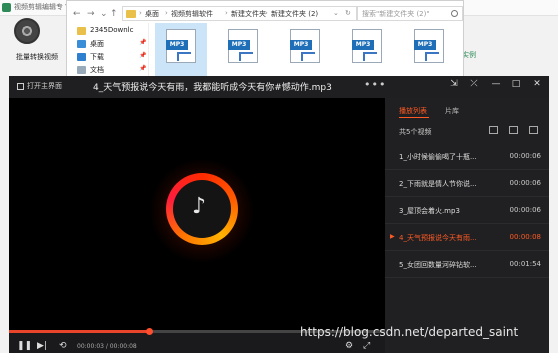  Describe the element at coordinates (248, 14) in the screenshot. I see `breadcrumb-item: 新建文件夹` at that location.